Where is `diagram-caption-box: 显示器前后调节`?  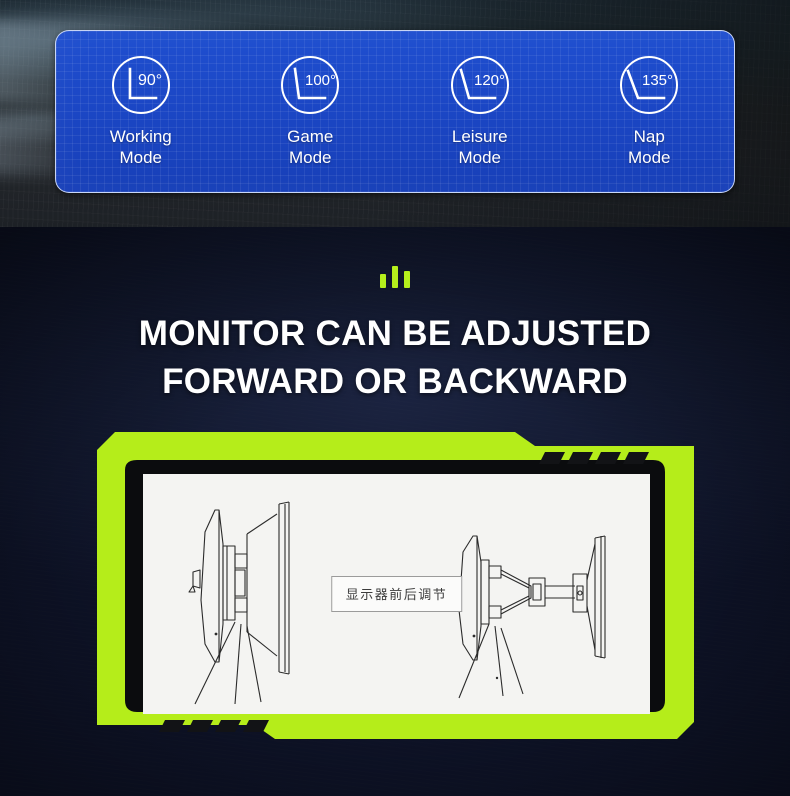
diagram-caption-box: 显示器前后调节 is located at coordinates (396, 594).